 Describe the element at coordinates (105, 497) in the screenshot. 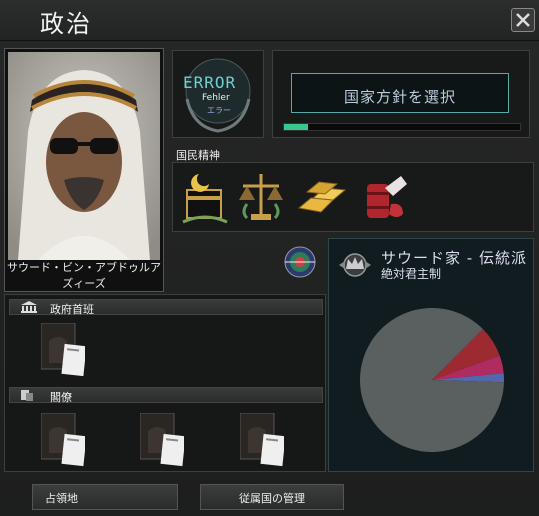

I see `occupied-territories-button: 占領地` at that location.